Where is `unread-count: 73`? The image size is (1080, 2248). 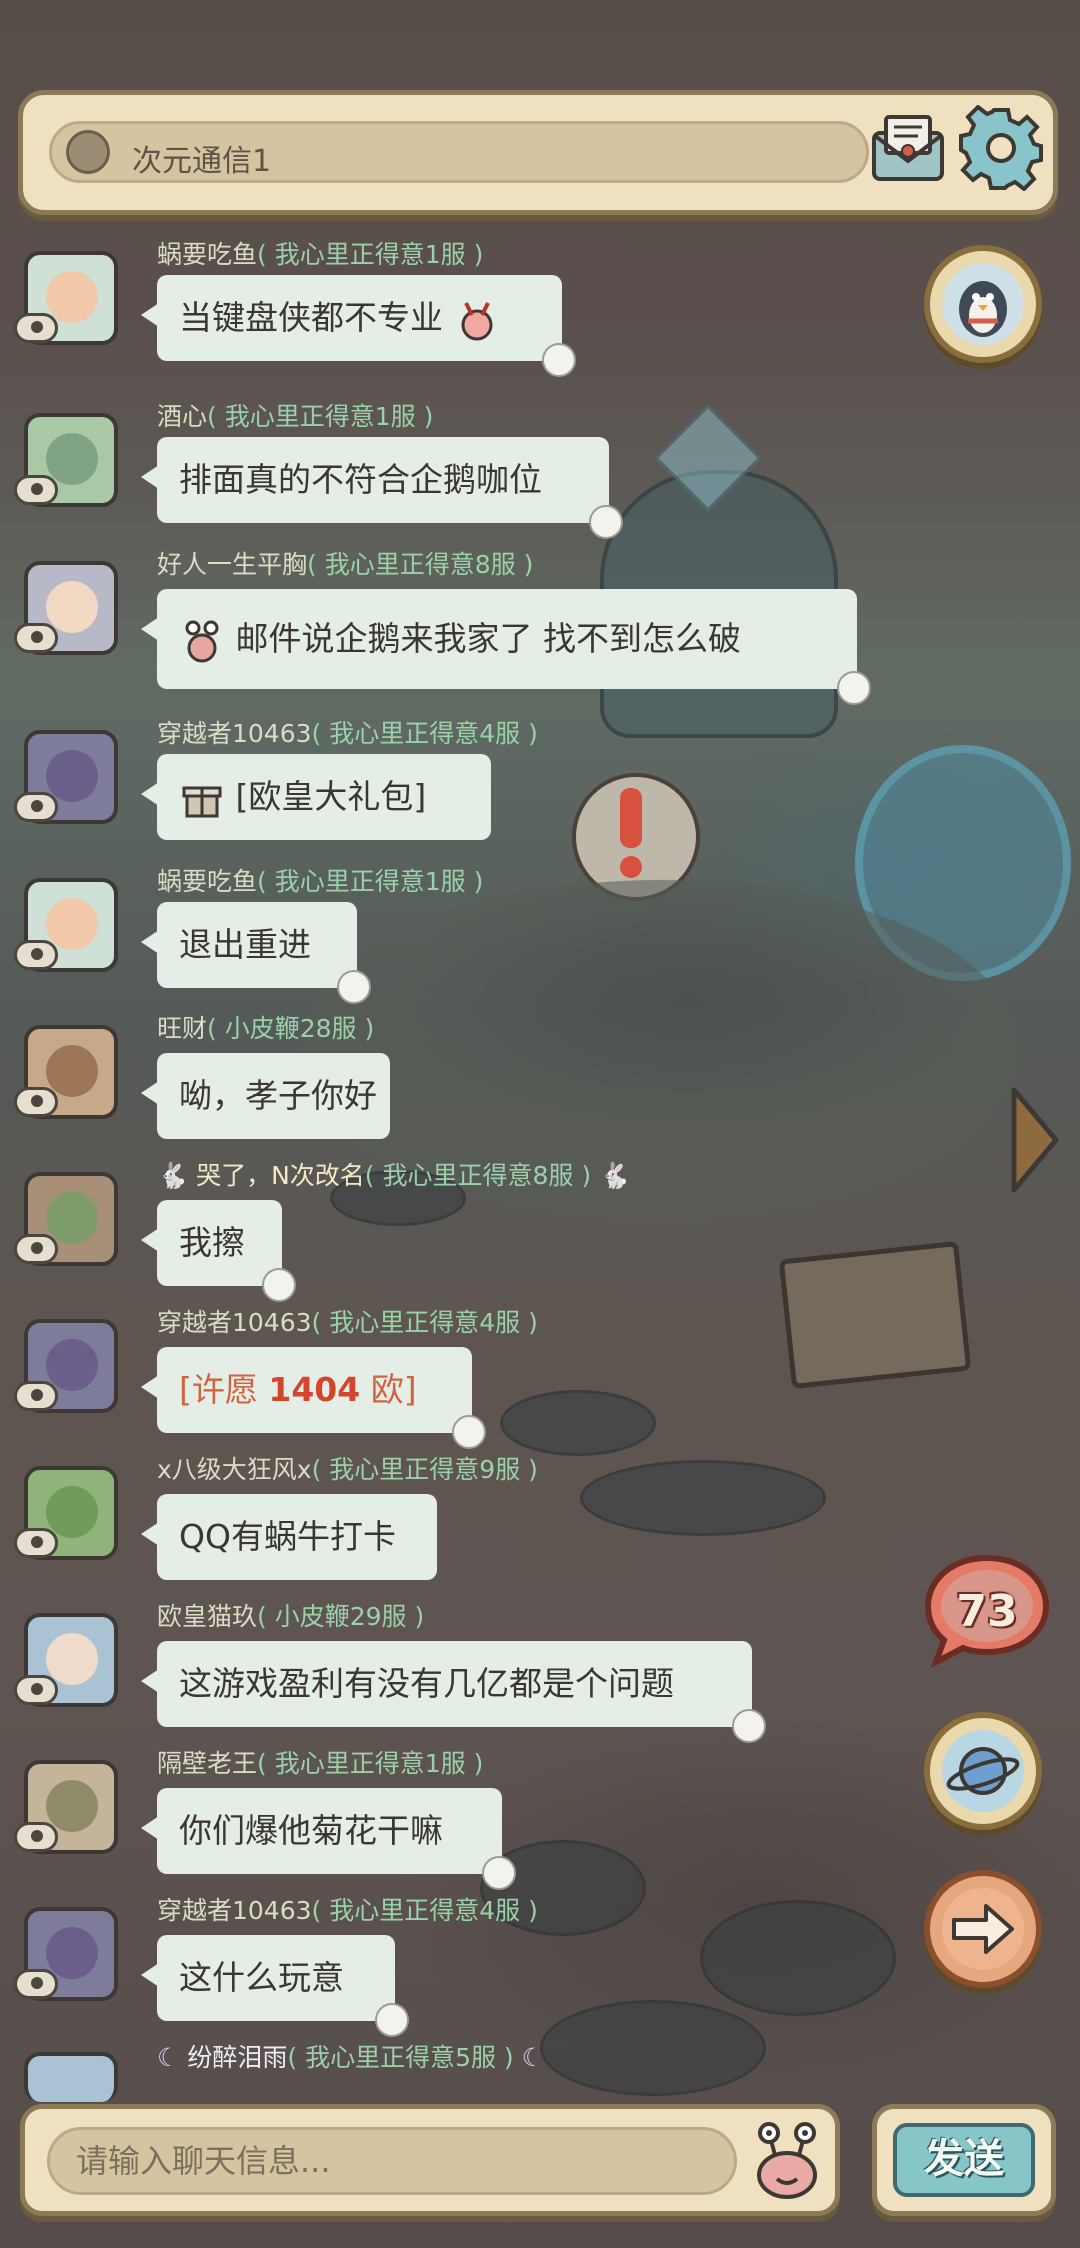
unread-count: 73 is located at coordinates (987, 1611).